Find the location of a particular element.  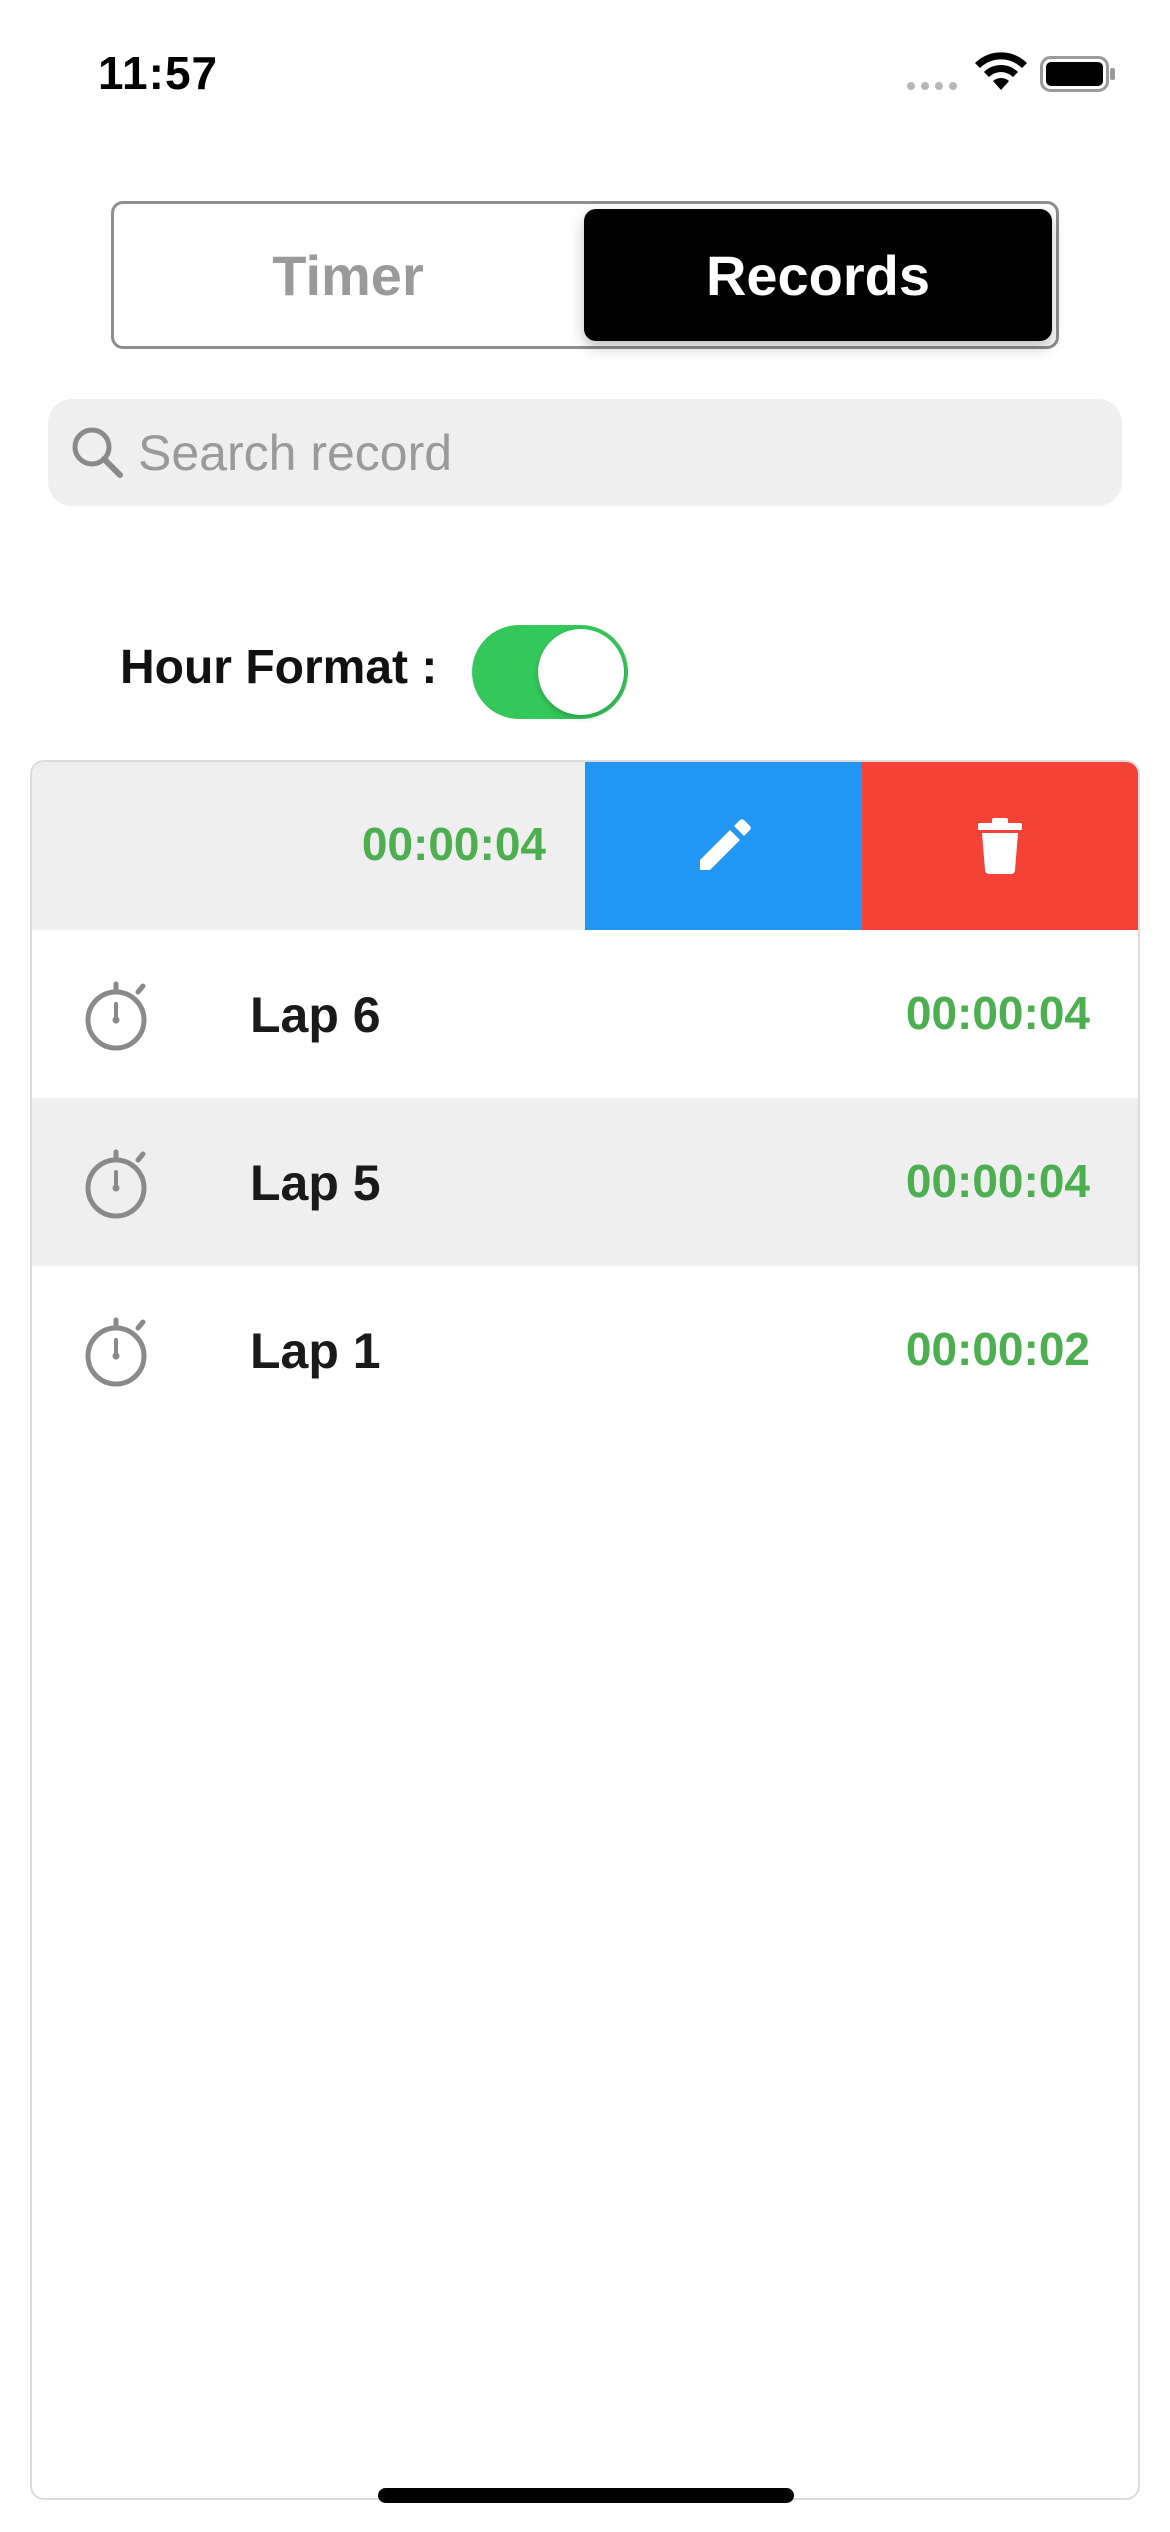

hour-format-toggle is located at coordinates (550, 672).